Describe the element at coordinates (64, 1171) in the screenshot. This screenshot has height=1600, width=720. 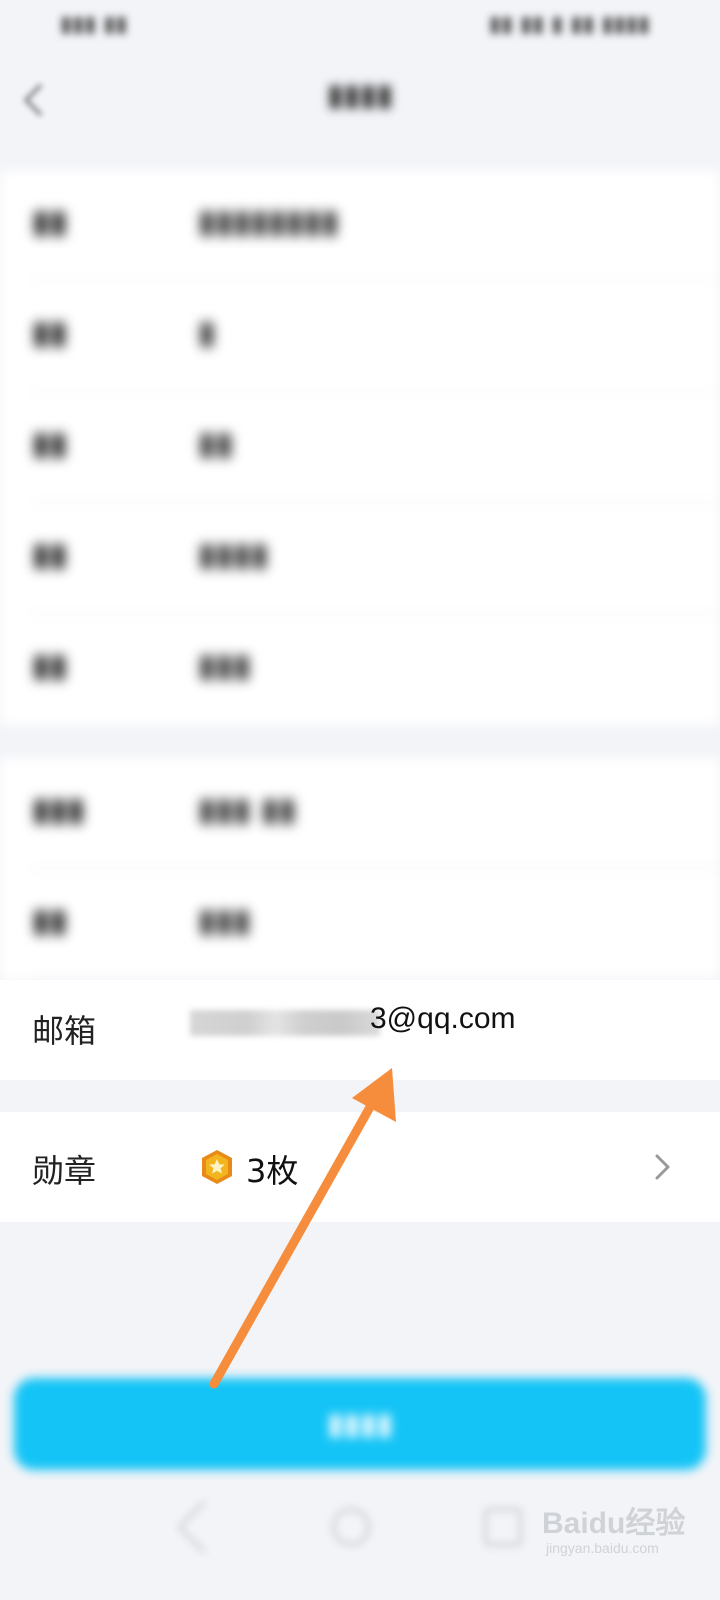
I see `badge-label: 勋章` at that location.